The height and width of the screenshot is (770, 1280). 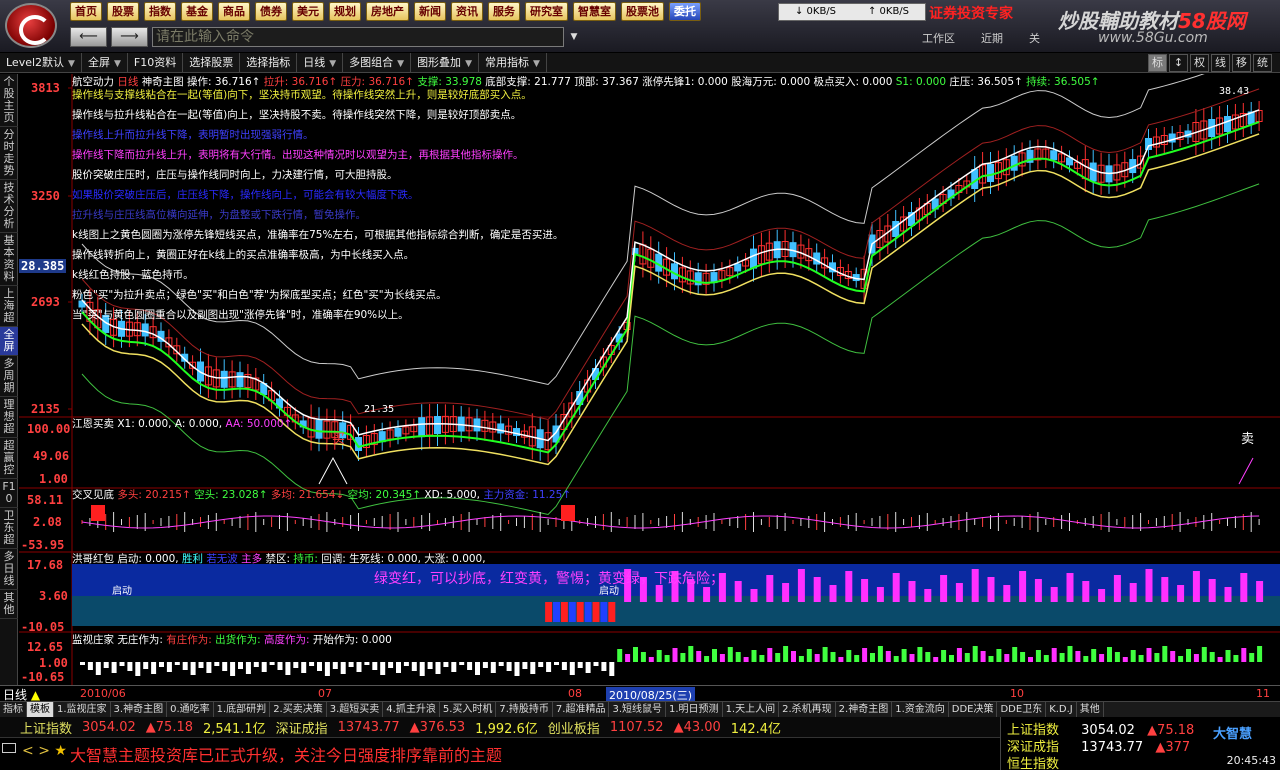 I want to click on formula-tab-12: 3.短线鼠号, so click(x=638, y=710).